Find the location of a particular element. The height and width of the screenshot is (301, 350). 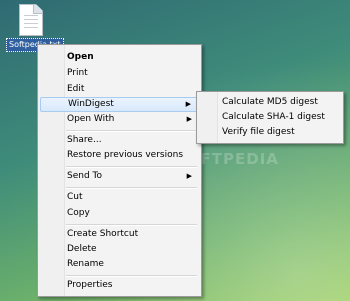

menu-item-rename: Rename is located at coordinates (119, 264).